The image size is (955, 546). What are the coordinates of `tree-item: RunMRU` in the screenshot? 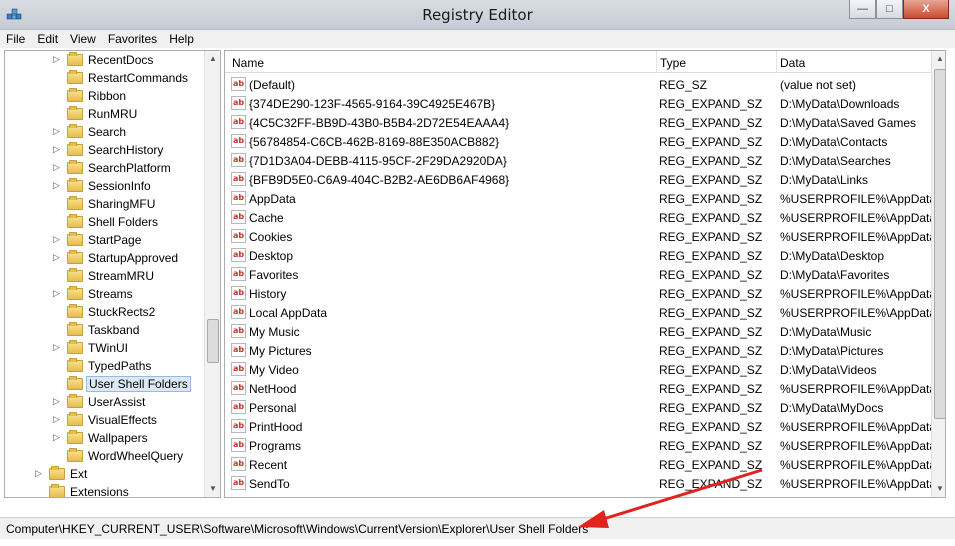 It's located at (105, 115).